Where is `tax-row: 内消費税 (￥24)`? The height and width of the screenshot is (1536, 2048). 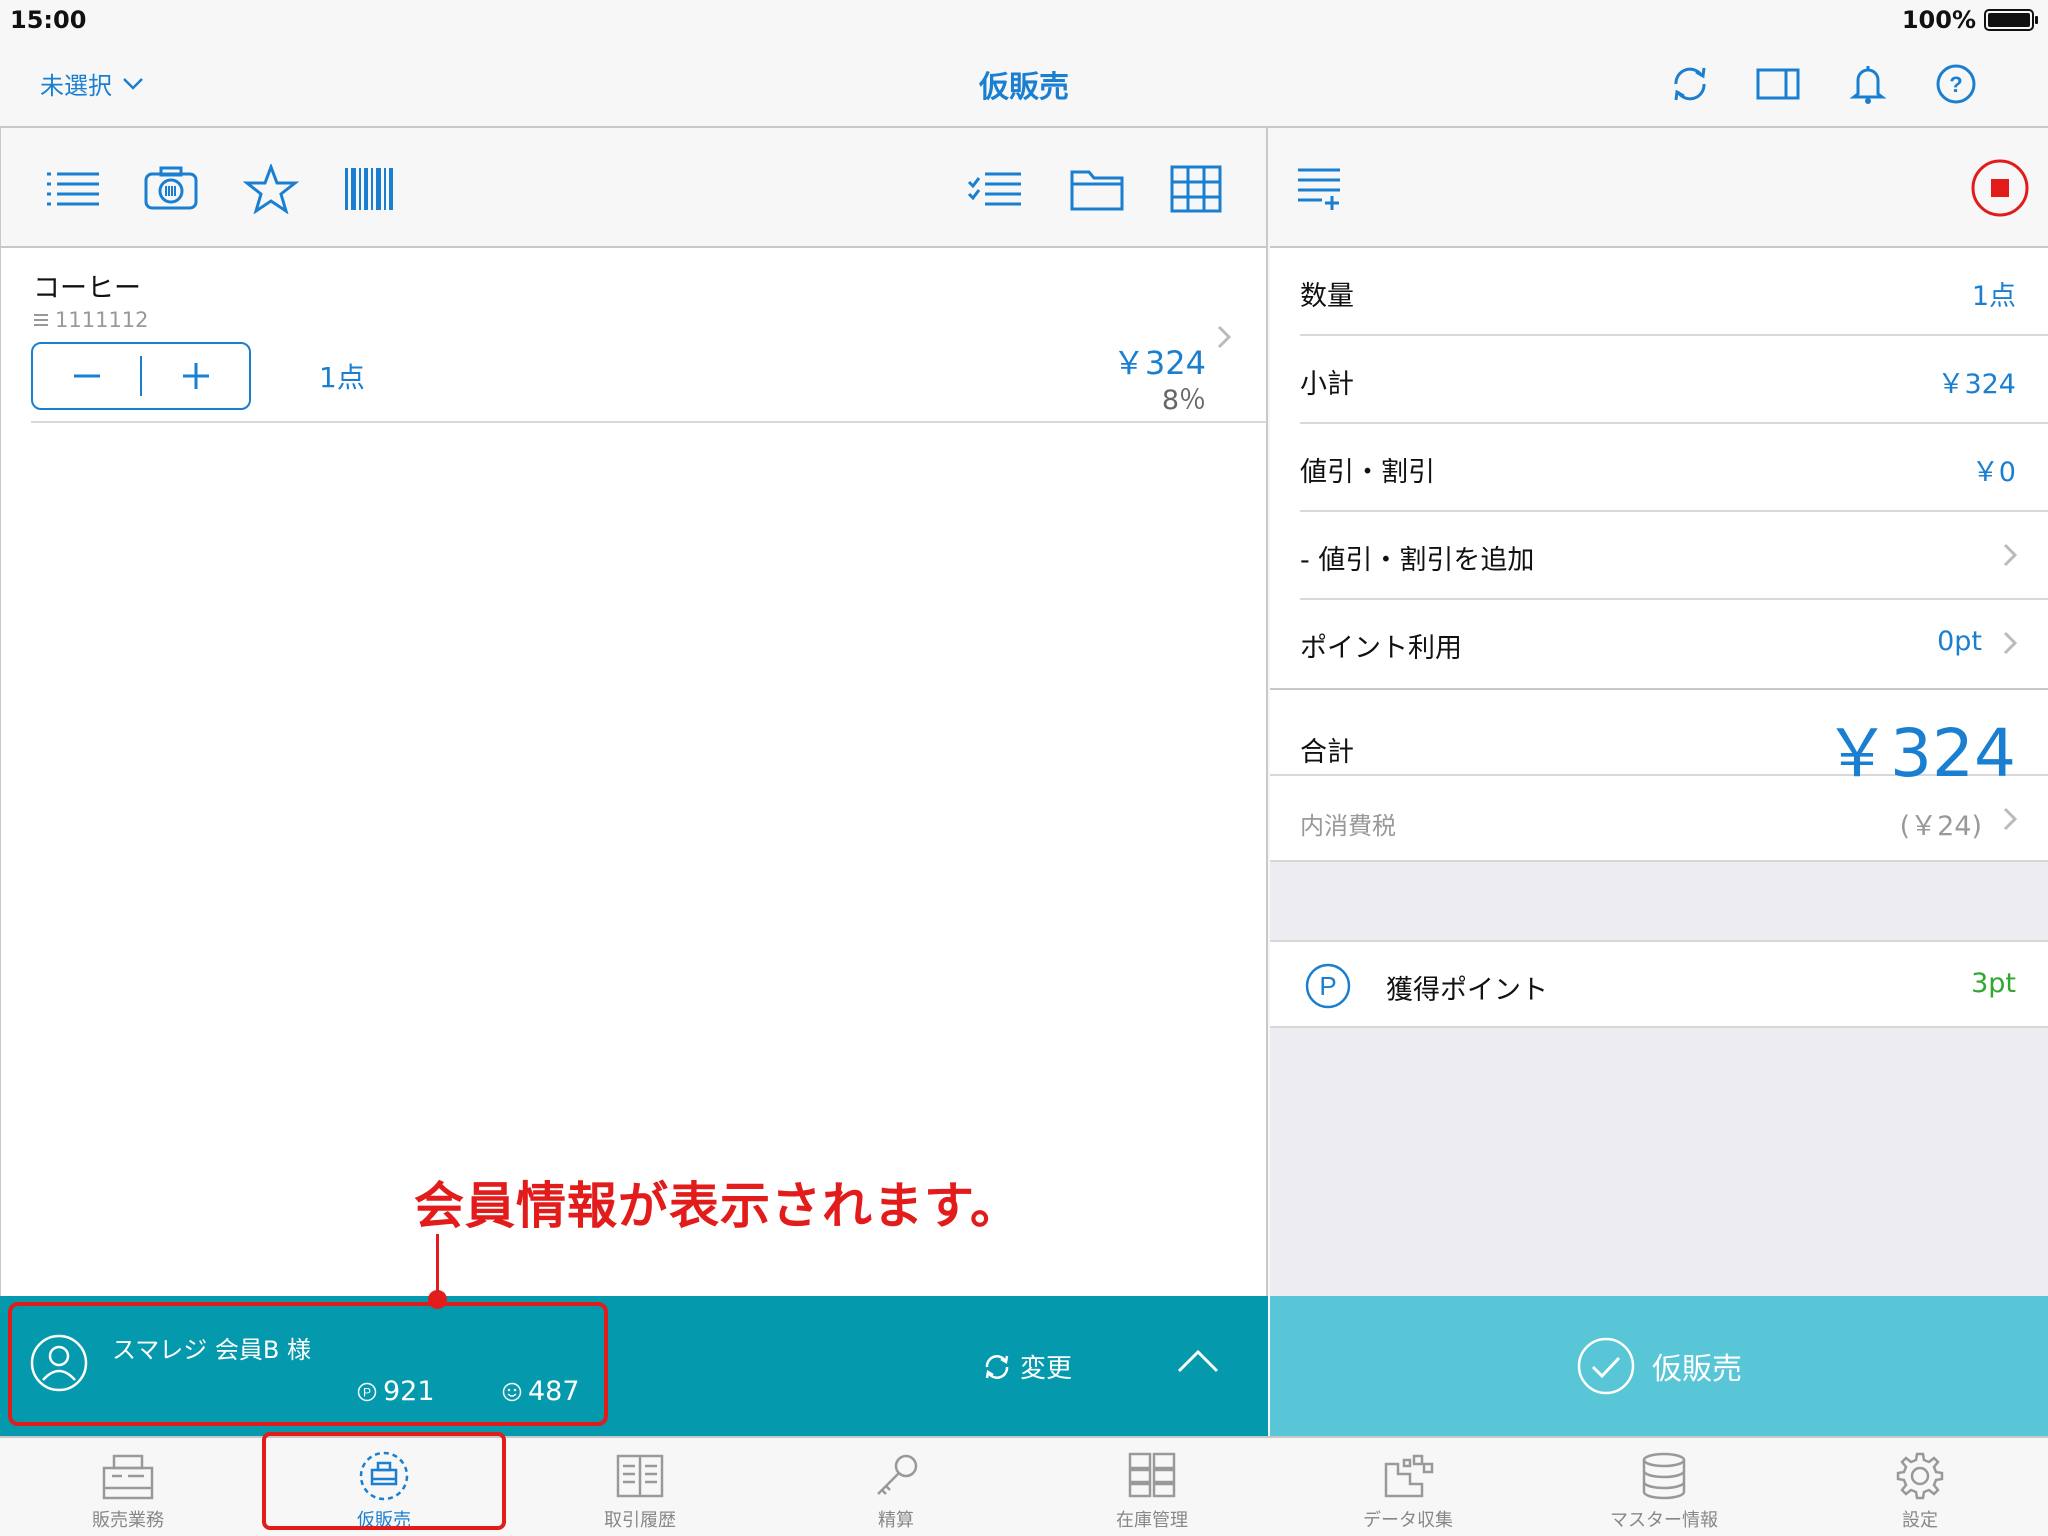
tax-row: 内消費税 (￥24) is located at coordinates (1659, 819).